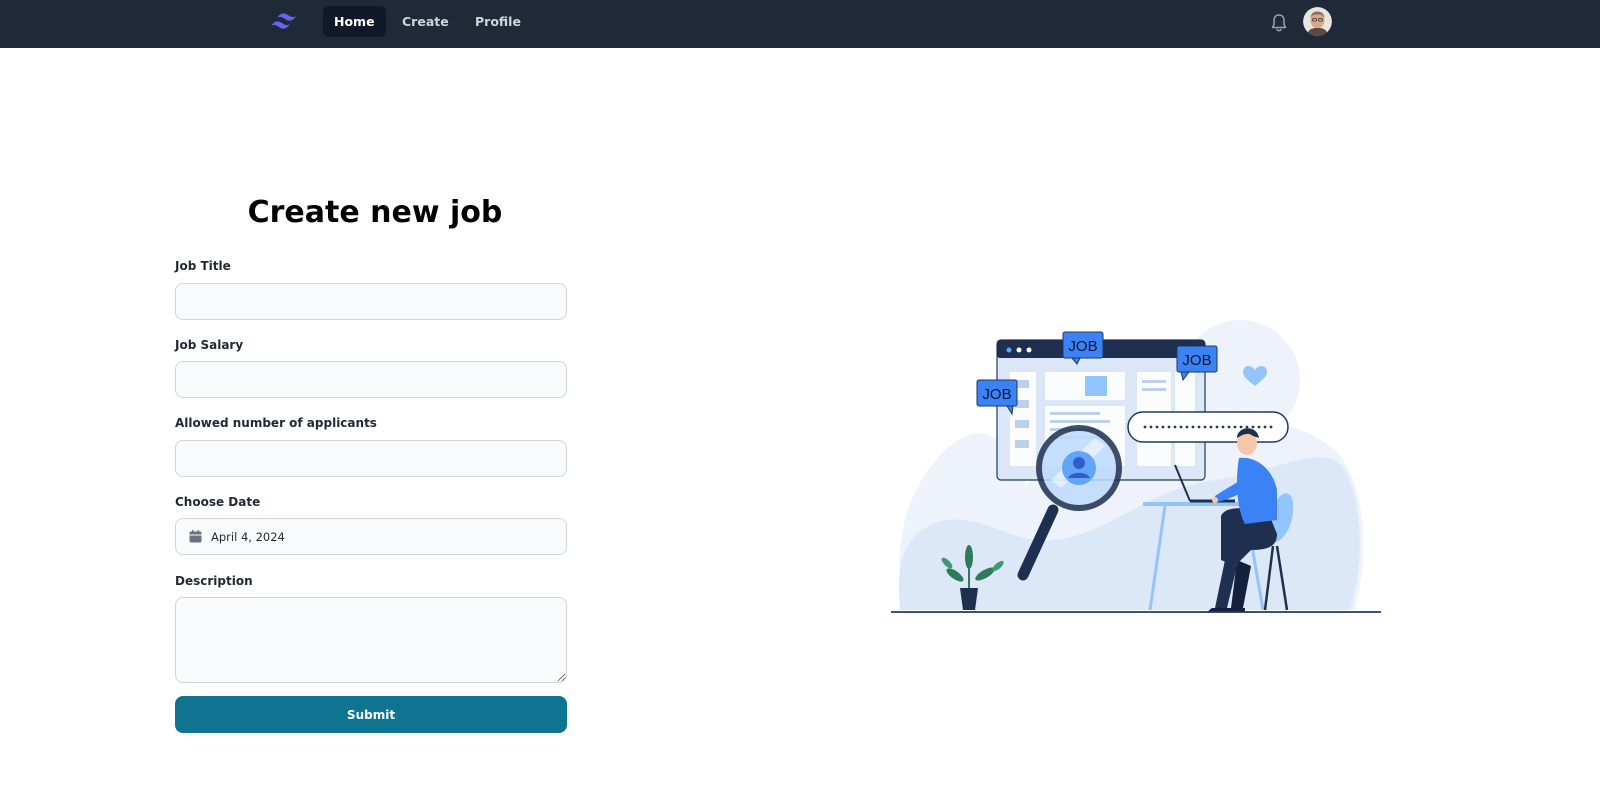 The height and width of the screenshot is (789, 1600). I want to click on description-label: Description, so click(214, 581).